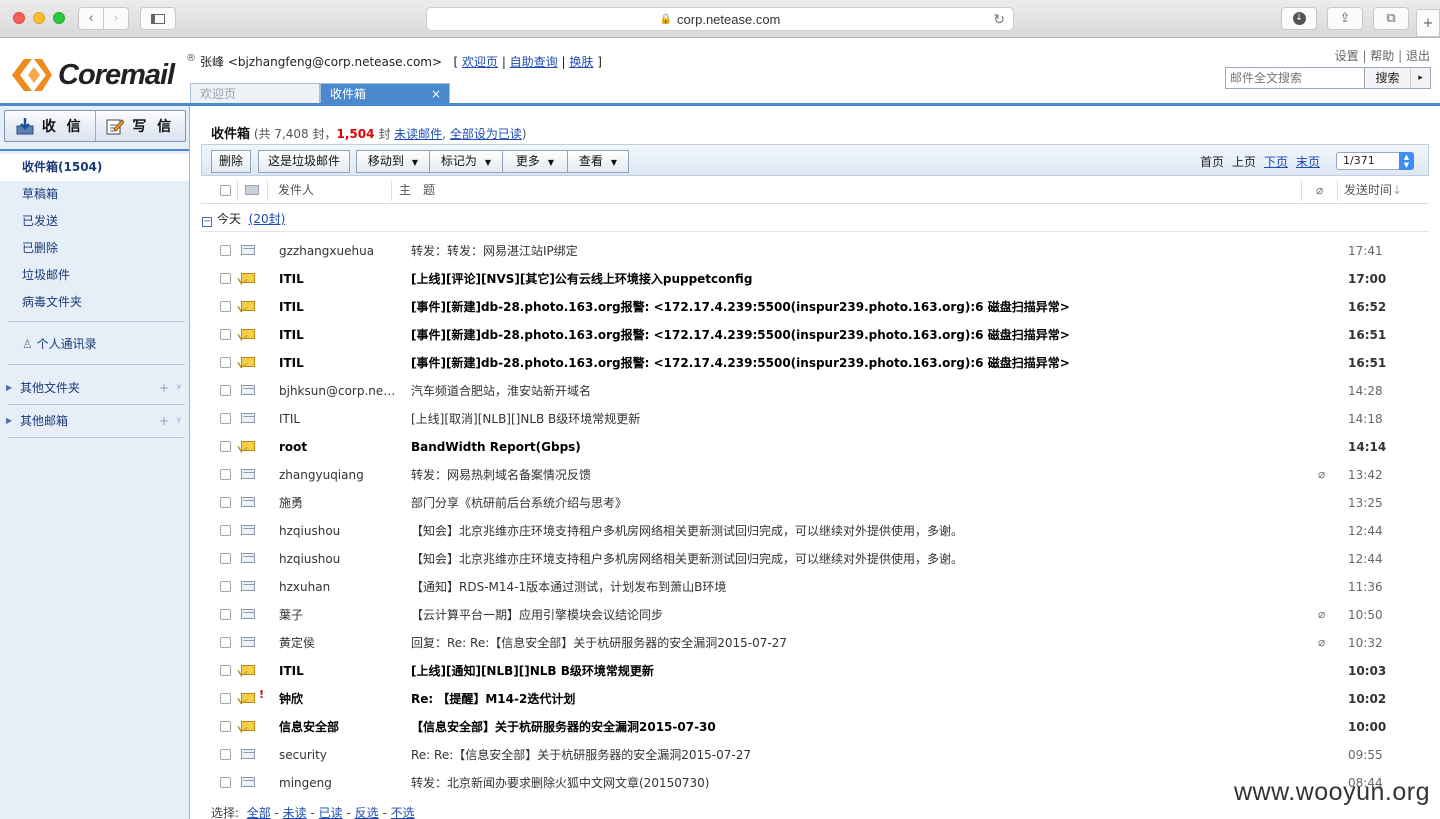  What do you see at coordinates (94, 388) in the screenshot?
I see `sidebar-item-other-folders: ▶ 其他文件夹 + ᵞ` at bounding box center [94, 388].